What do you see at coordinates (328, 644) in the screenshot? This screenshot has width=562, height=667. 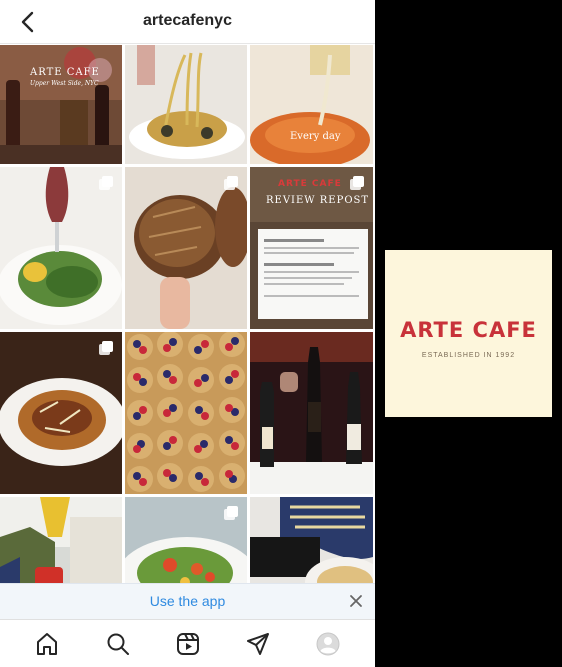 I see `avatar-icon` at bounding box center [328, 644].